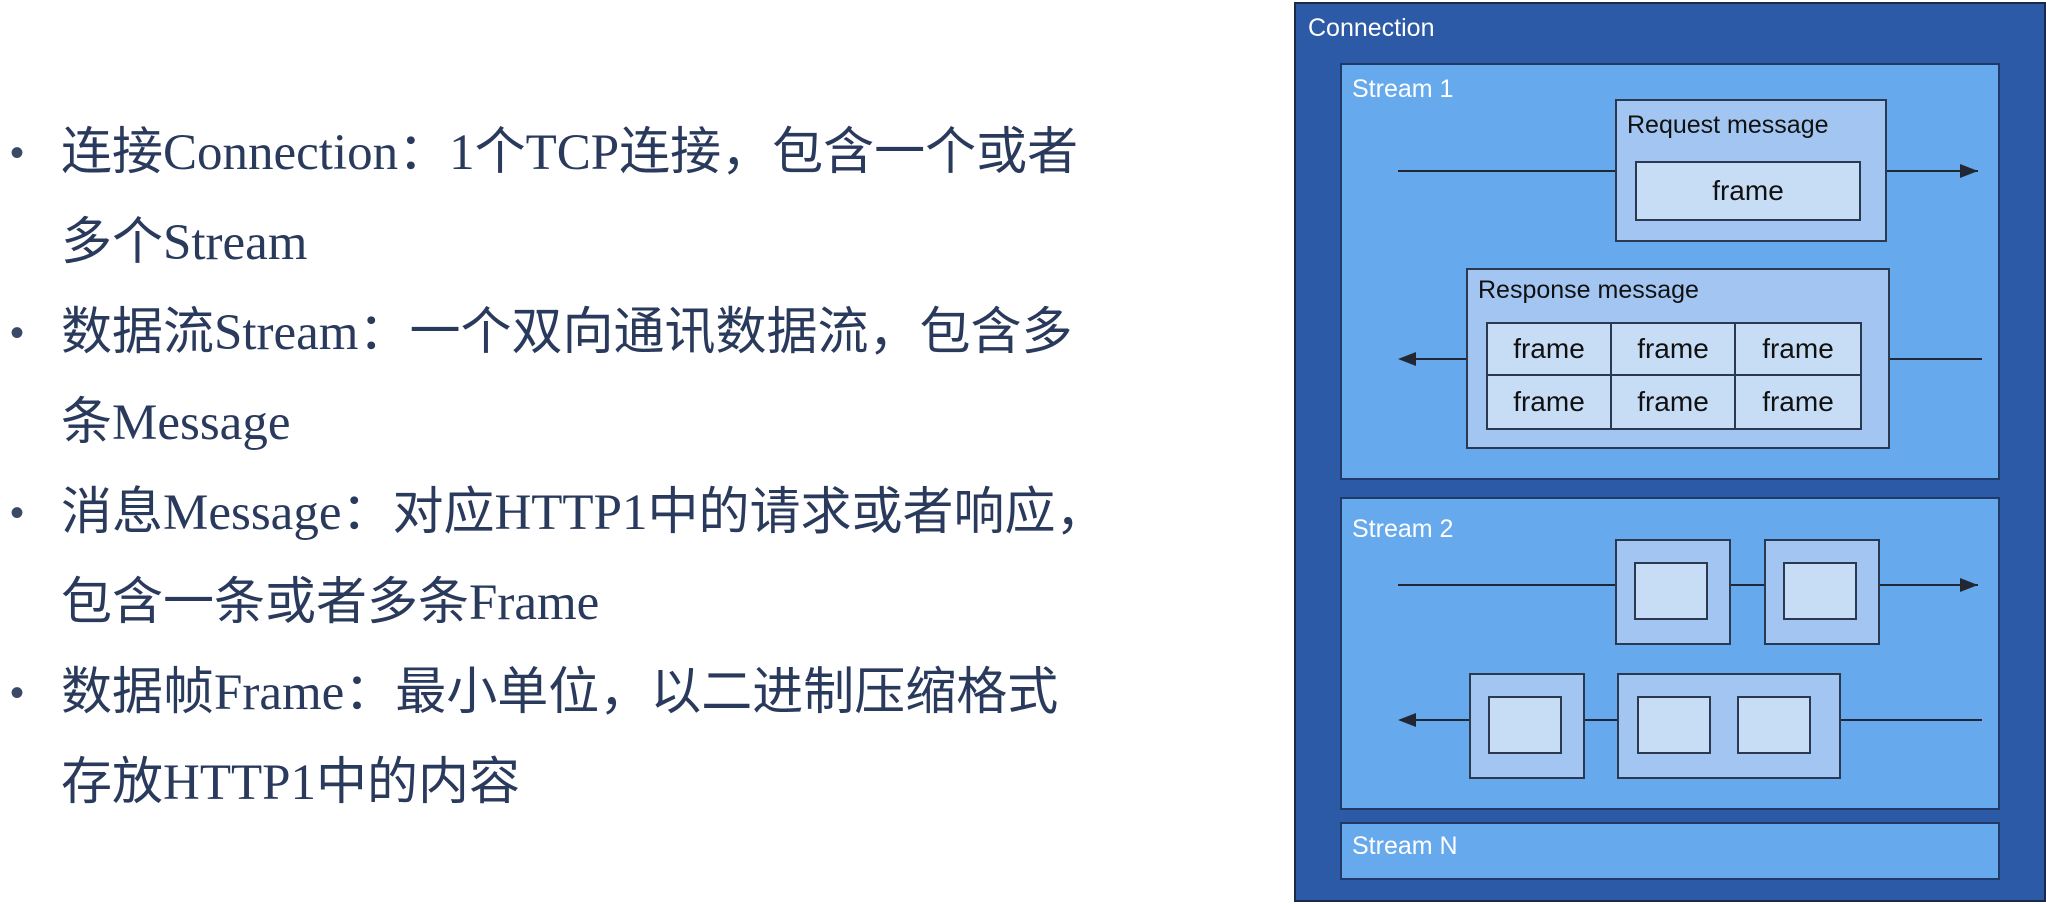  What do you see at coordinates (1748, 191) in the screenshot?
I see `request-frame: frame` at bounding box center [1748, 191].